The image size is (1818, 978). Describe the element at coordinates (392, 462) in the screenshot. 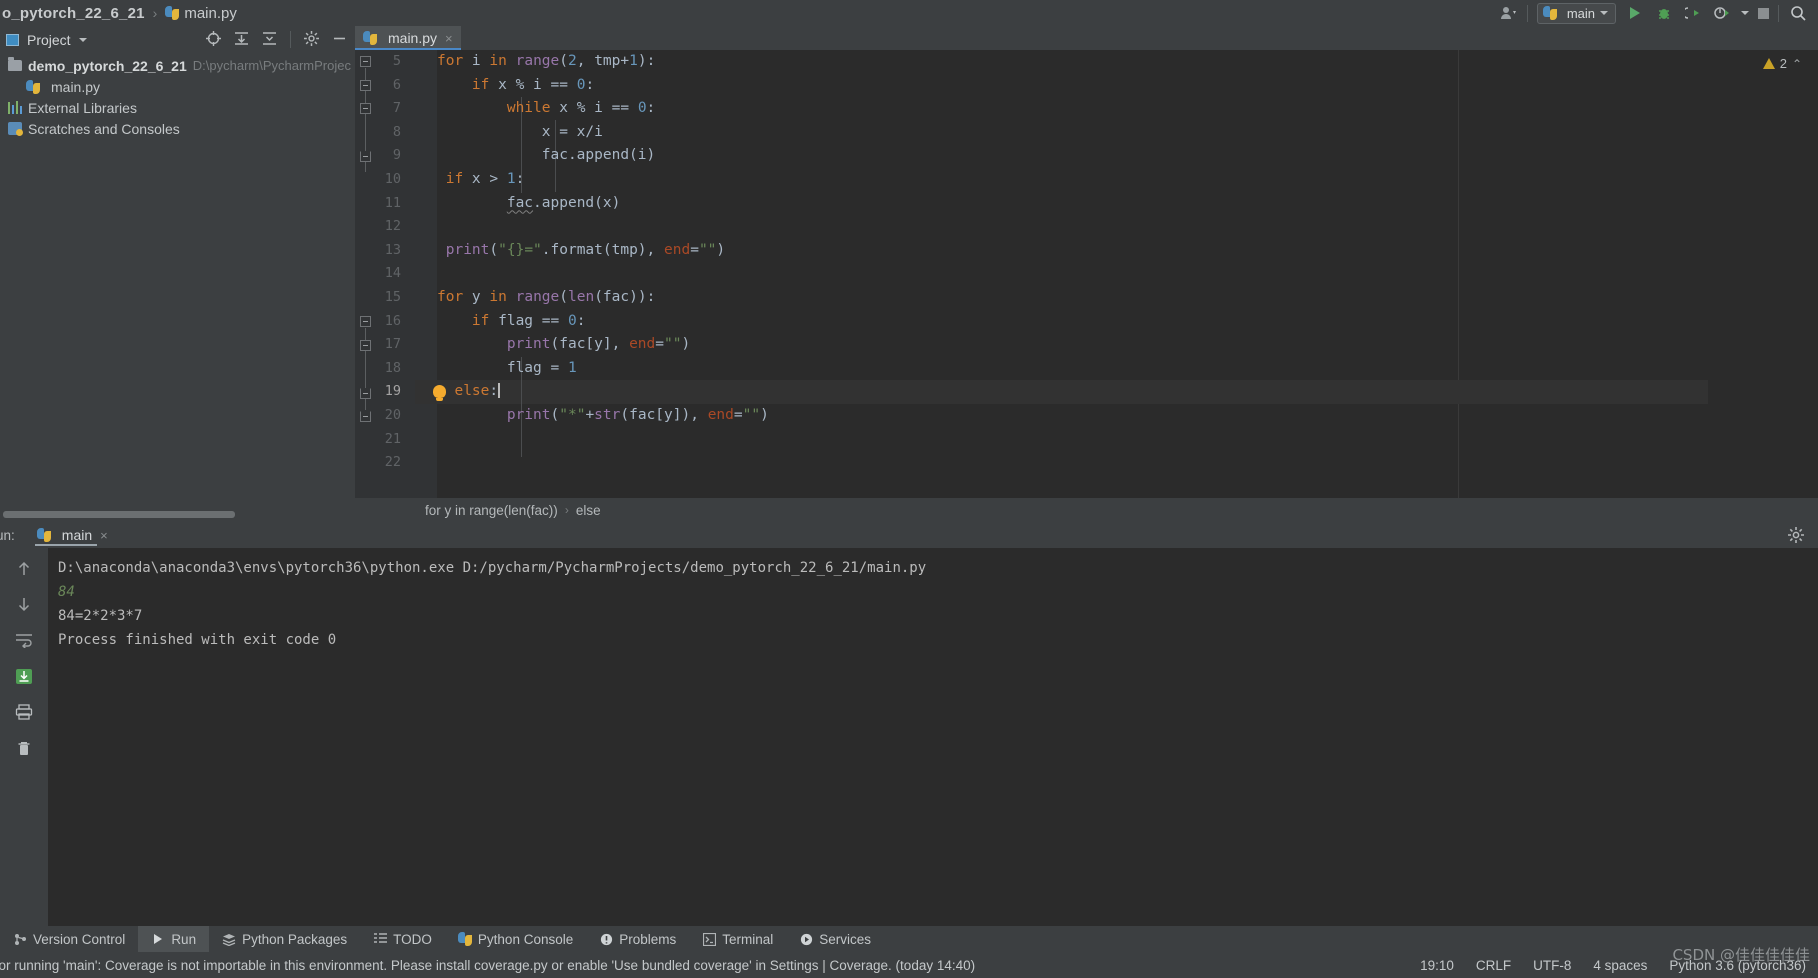

I see `line-number: 22` at that location.